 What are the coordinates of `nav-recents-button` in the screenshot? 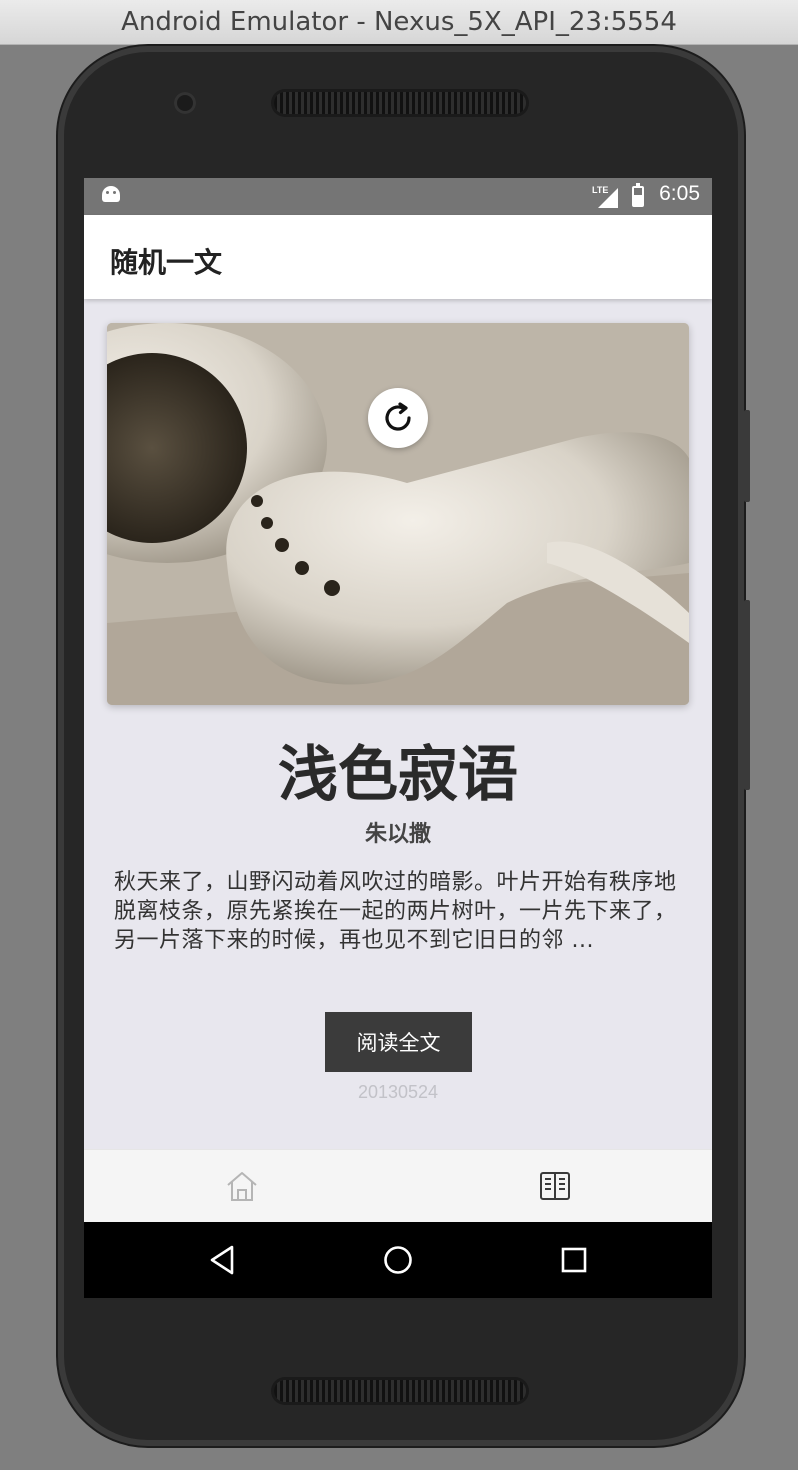 It's located at (574, 1260).